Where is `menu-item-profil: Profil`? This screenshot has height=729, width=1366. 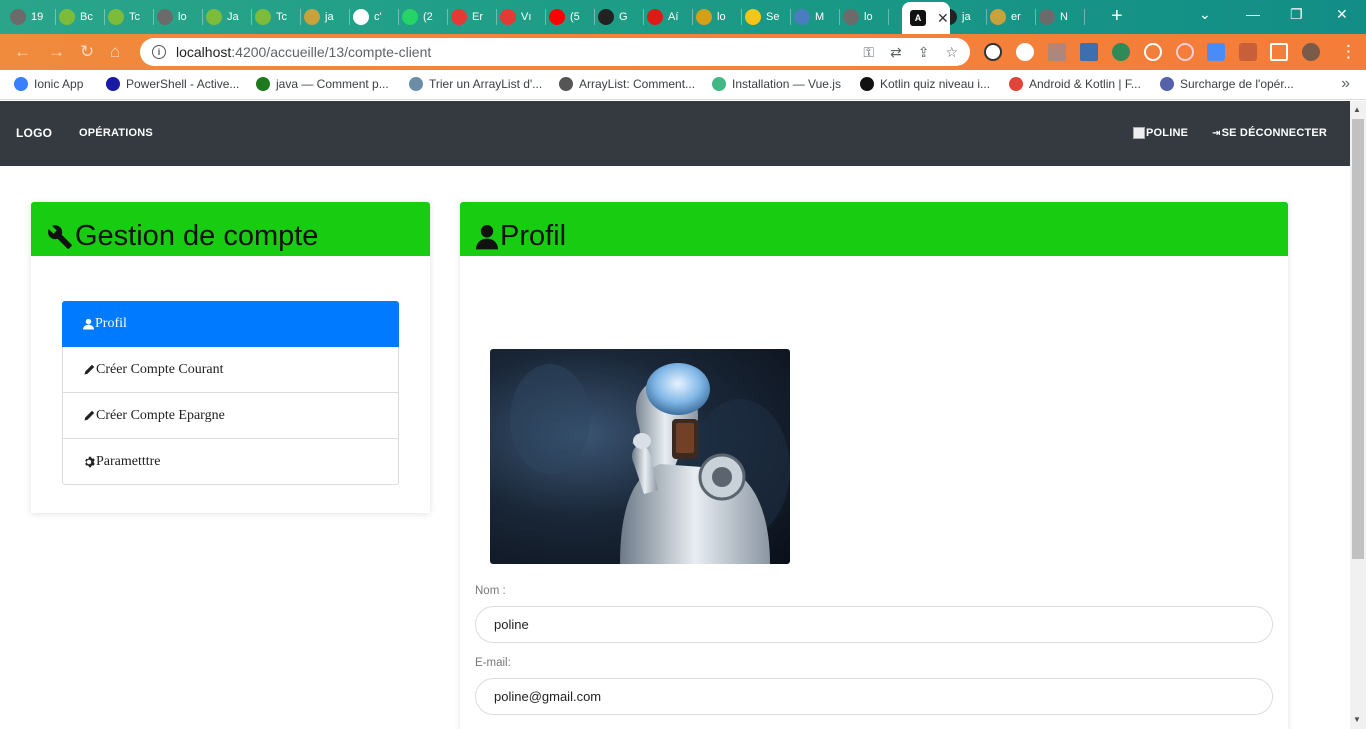 menu-item-profil: Profil is located at coordinates (230, 324).